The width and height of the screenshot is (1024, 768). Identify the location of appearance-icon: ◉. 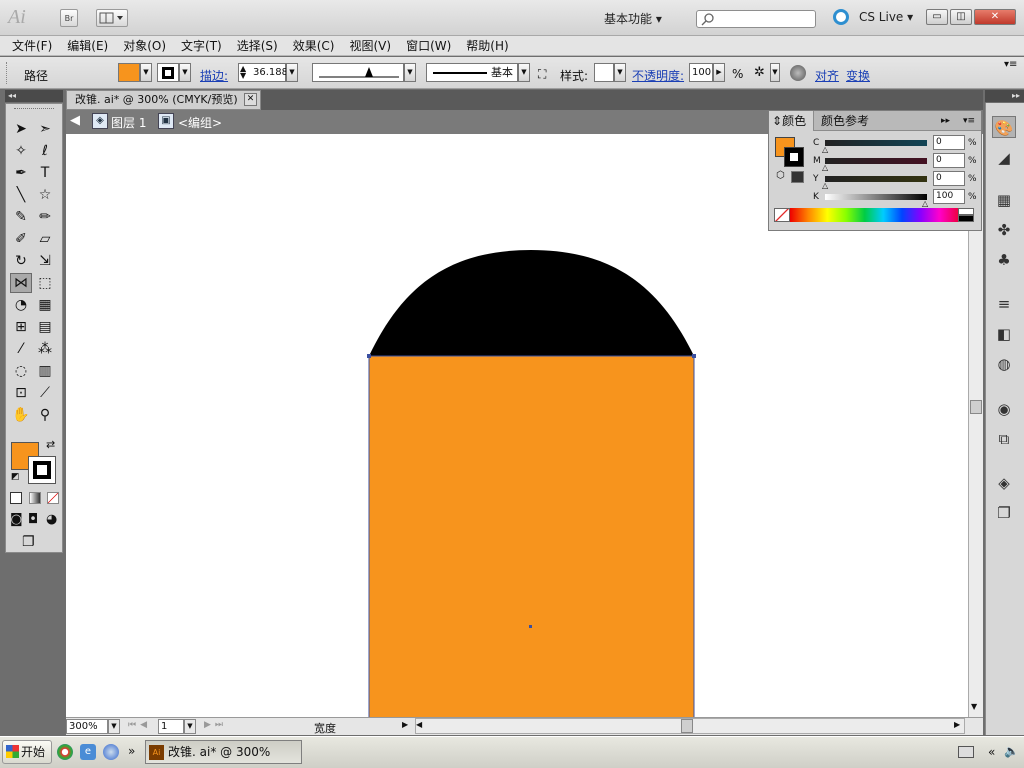
(1004, 409).